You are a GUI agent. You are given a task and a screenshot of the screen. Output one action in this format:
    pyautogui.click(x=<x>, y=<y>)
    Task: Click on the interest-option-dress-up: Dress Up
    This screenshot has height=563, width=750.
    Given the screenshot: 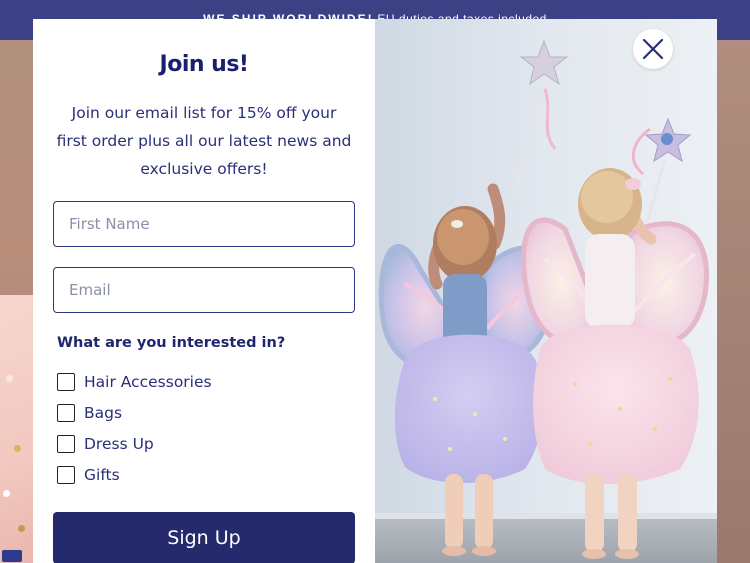 What is the action you would take?
    pyautogui.click(x=105, y=444)
    